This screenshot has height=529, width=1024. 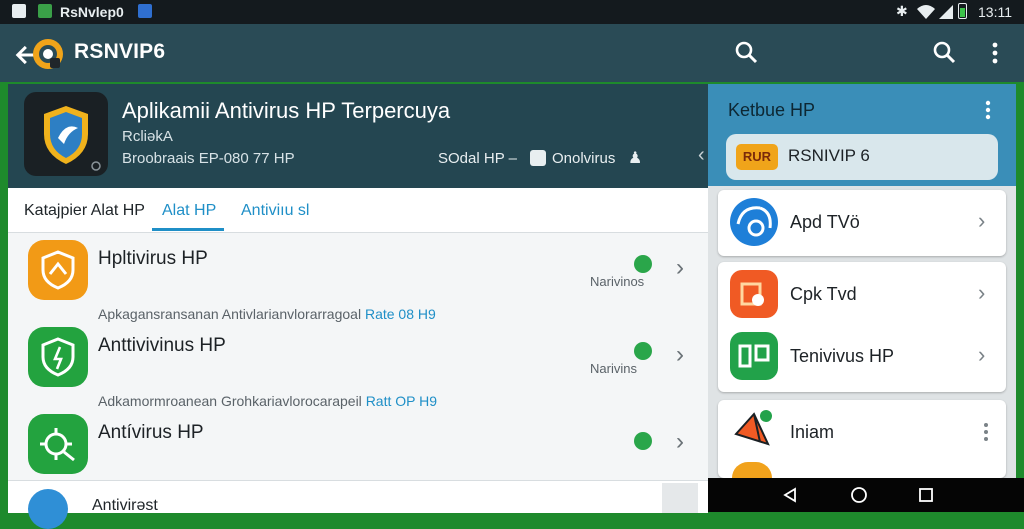 What do you see at coordinates (286, 110) in the screenshot?
I see `app-title: Aplikamii Antivirus HP Terpercuya` at bounding box center [286, 110].